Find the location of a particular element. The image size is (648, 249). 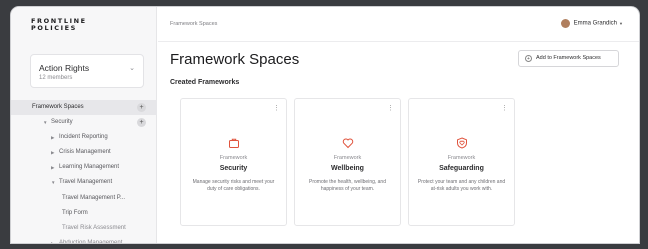

breadcrumb: Framework Spaces is located at coordinates (193, 24).